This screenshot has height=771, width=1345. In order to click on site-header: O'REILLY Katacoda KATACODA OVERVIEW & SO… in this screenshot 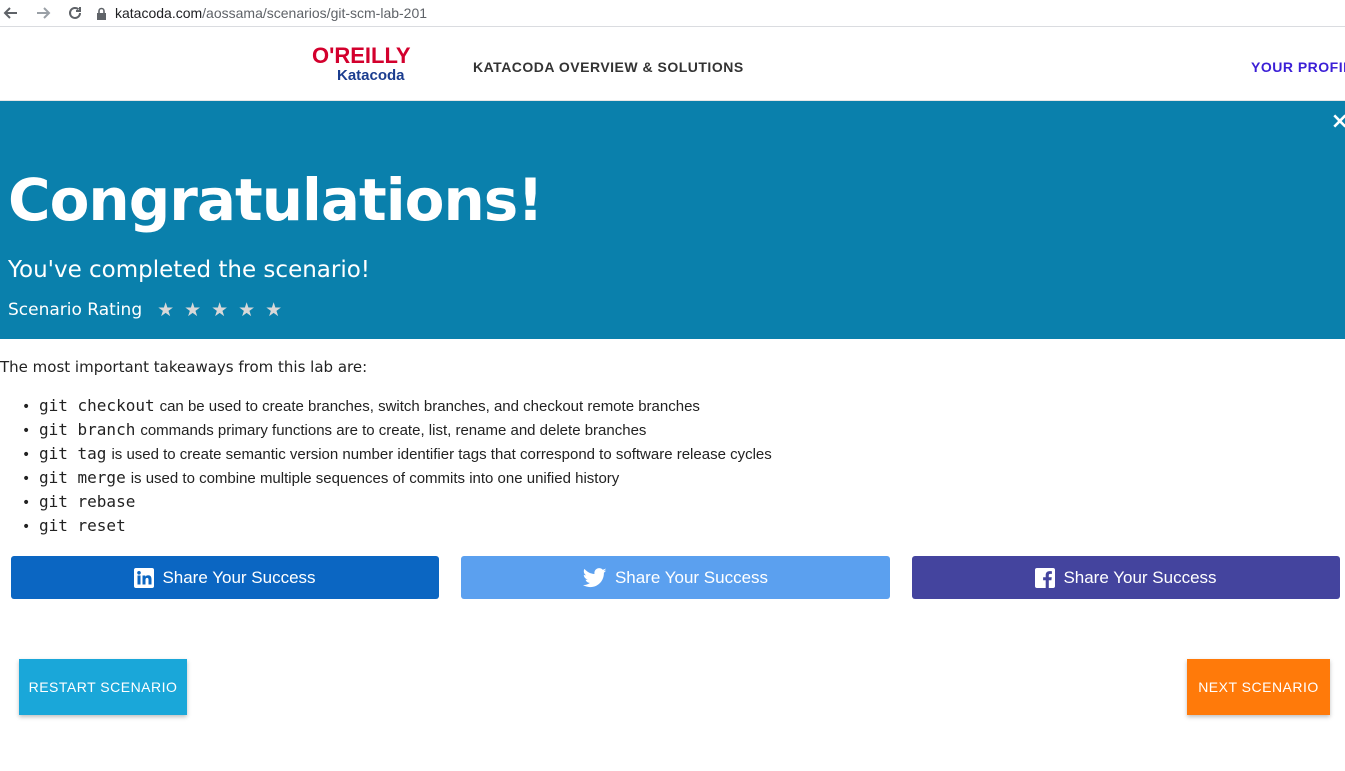, I will do `click(672, 67)`.